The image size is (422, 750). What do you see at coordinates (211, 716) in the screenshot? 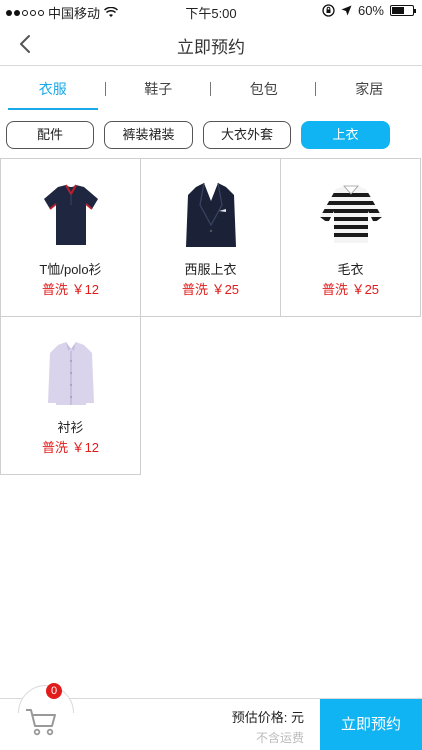
I see `bottom-bar: 0 预估价格: 元 不含运费 立即预约` at bounding box center [211, 716].